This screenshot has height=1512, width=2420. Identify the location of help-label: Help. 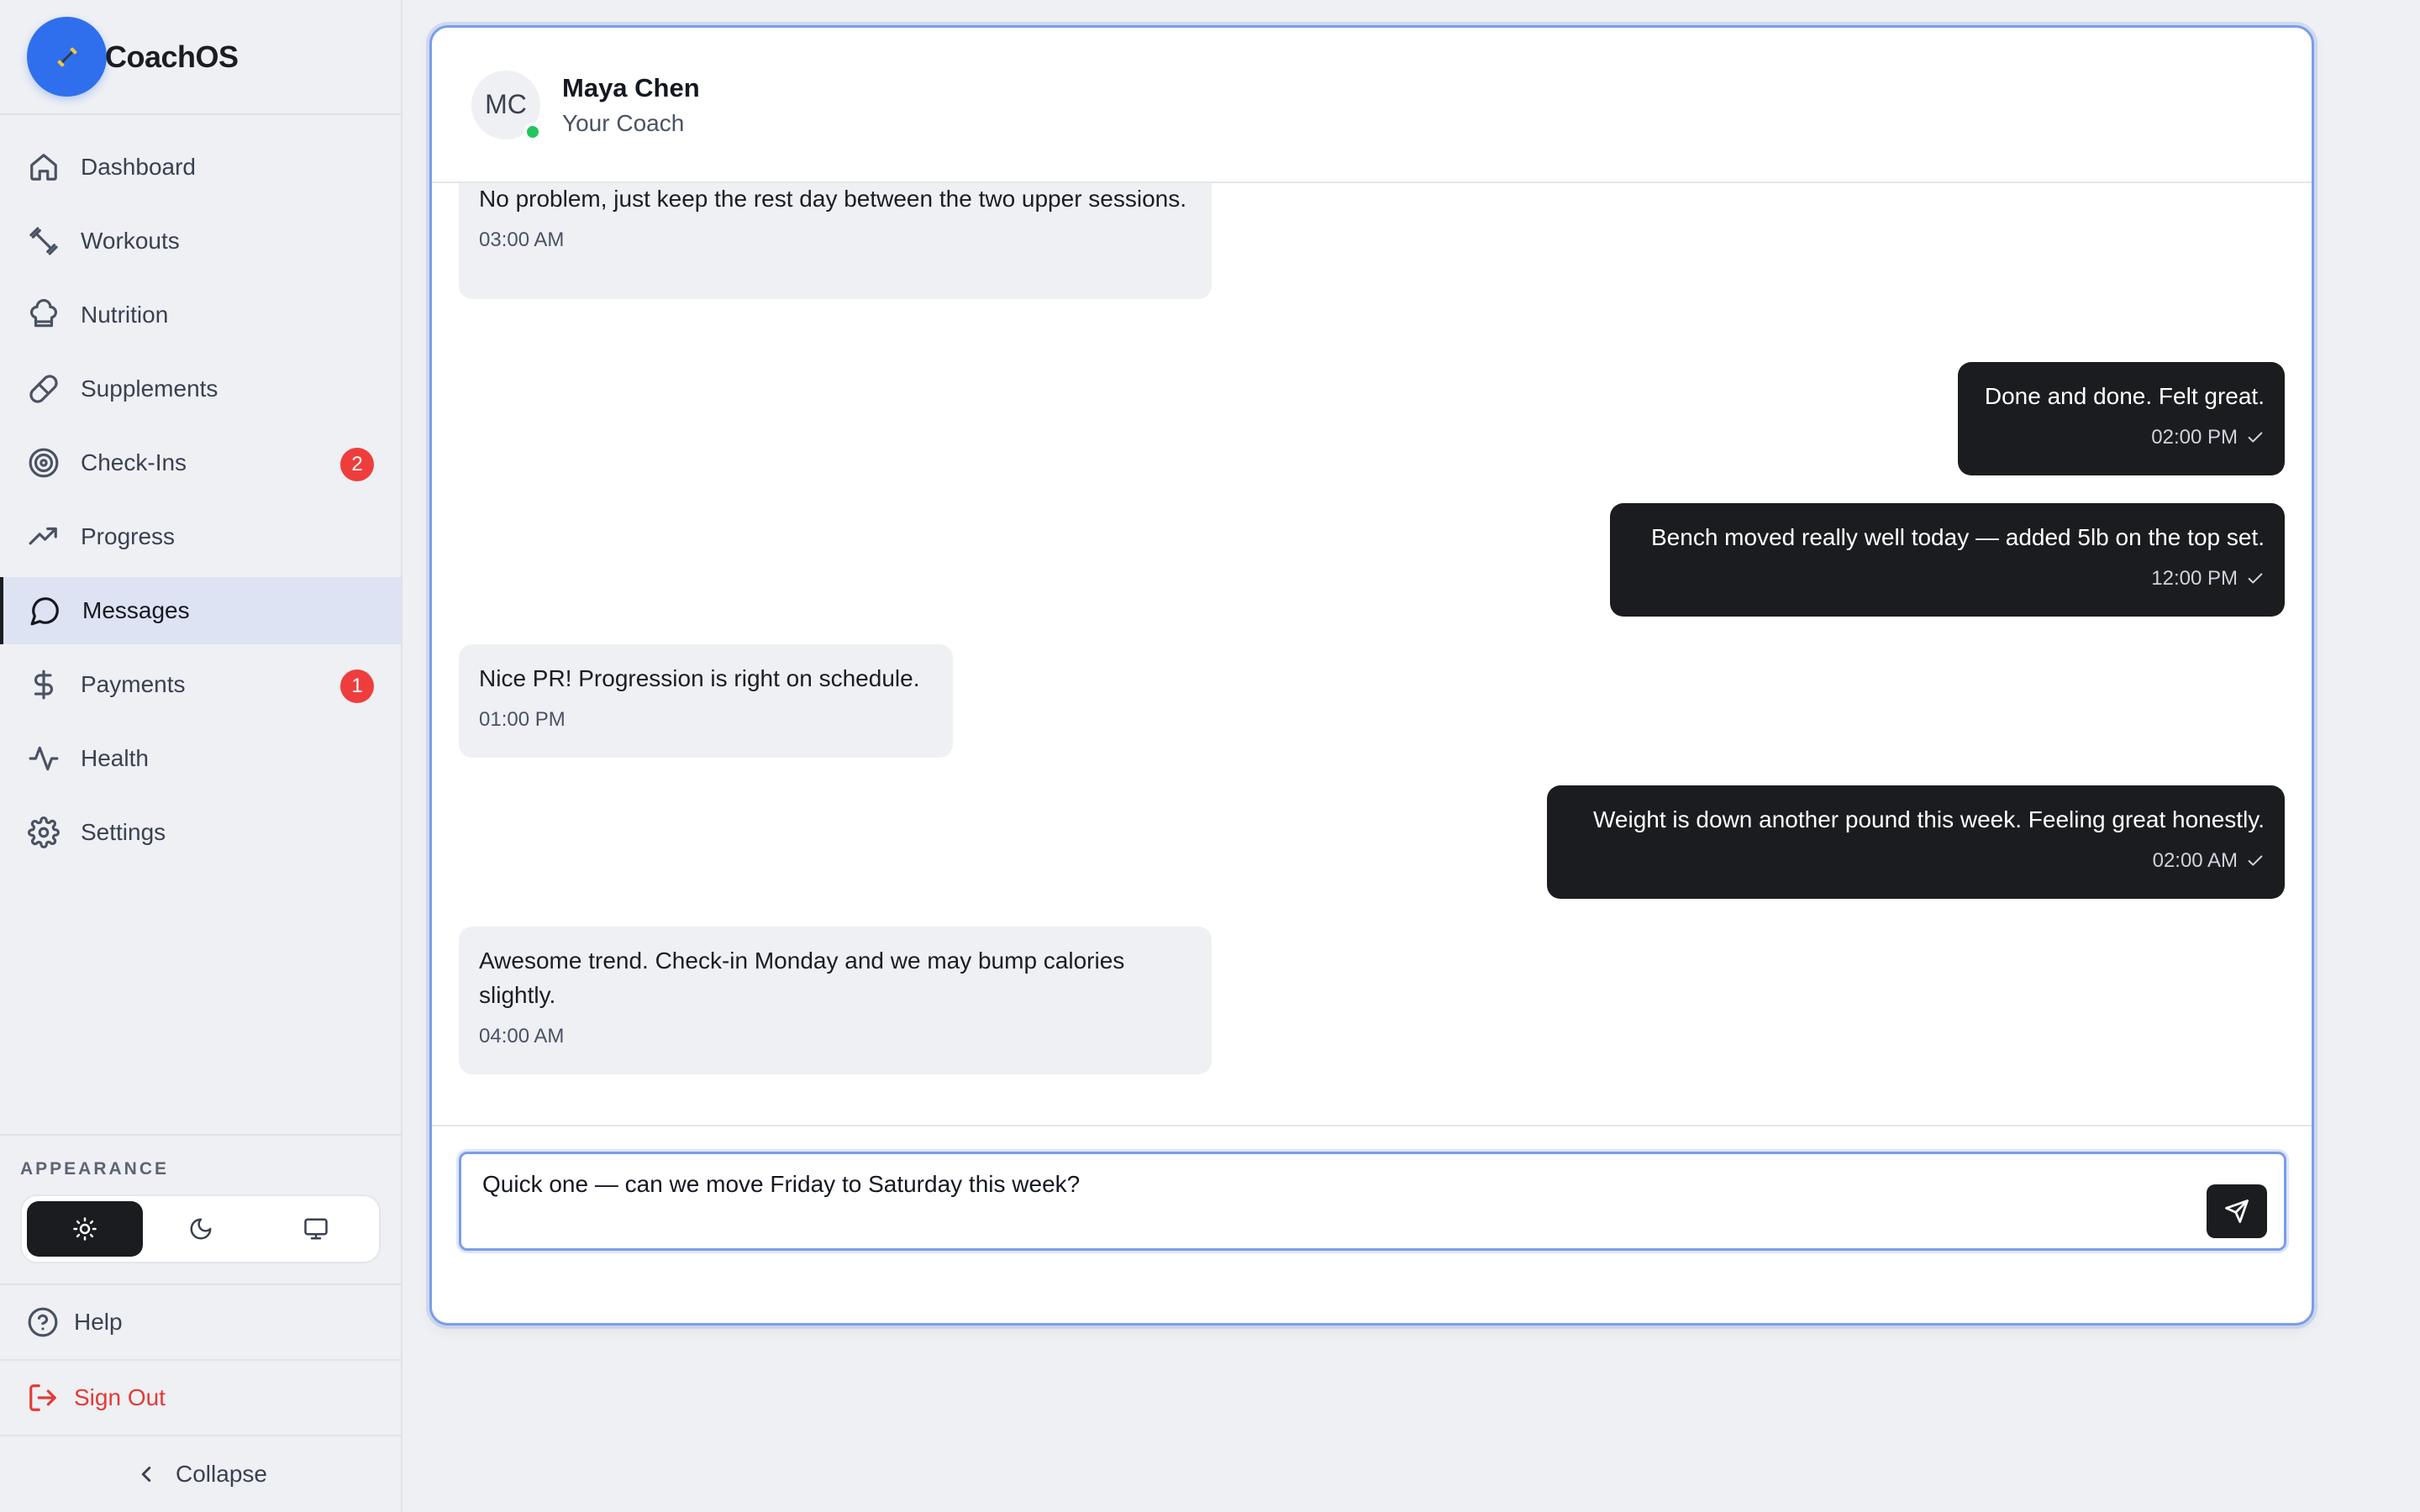
(98, 1322).